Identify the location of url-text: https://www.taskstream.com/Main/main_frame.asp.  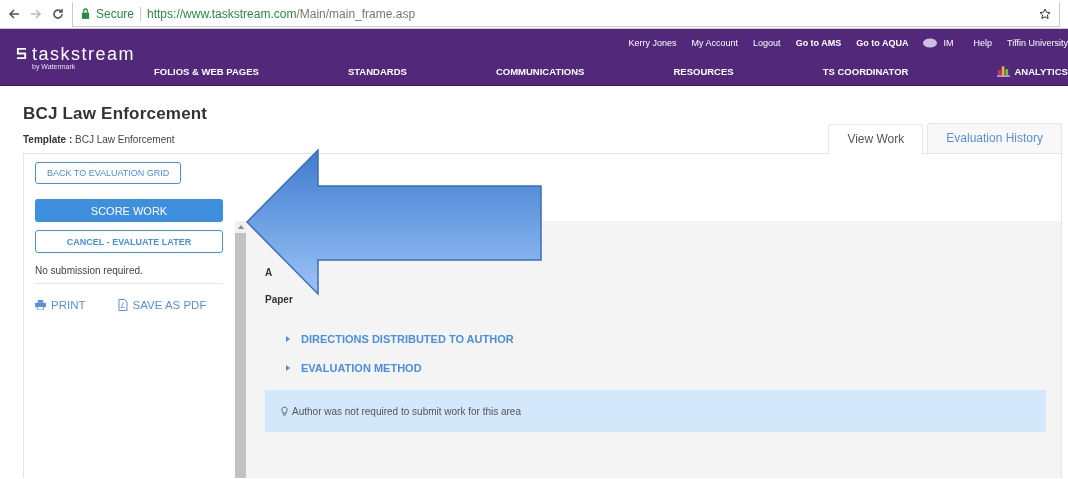
(281, 13).